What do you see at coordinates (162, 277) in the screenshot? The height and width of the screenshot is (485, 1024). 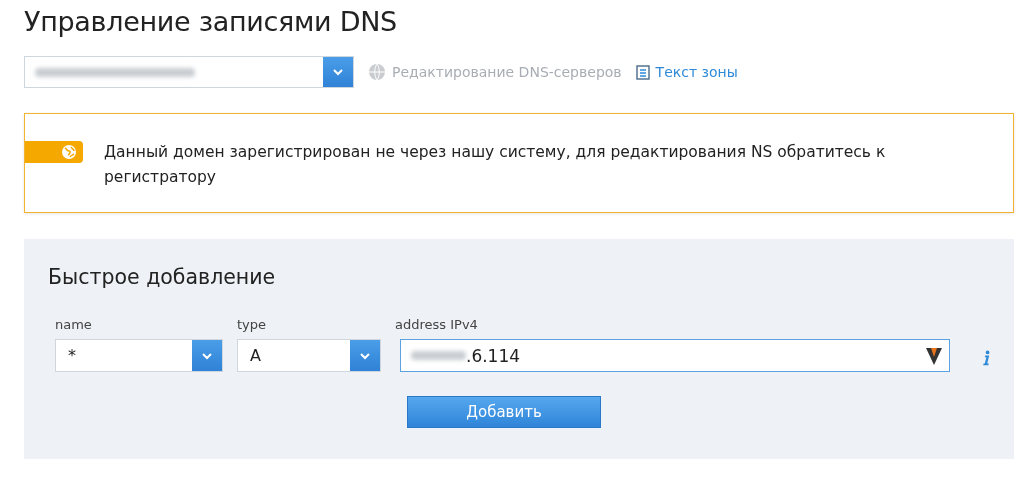 I see `section-title: Быстрое добавление` at bounding box center [162, 277].